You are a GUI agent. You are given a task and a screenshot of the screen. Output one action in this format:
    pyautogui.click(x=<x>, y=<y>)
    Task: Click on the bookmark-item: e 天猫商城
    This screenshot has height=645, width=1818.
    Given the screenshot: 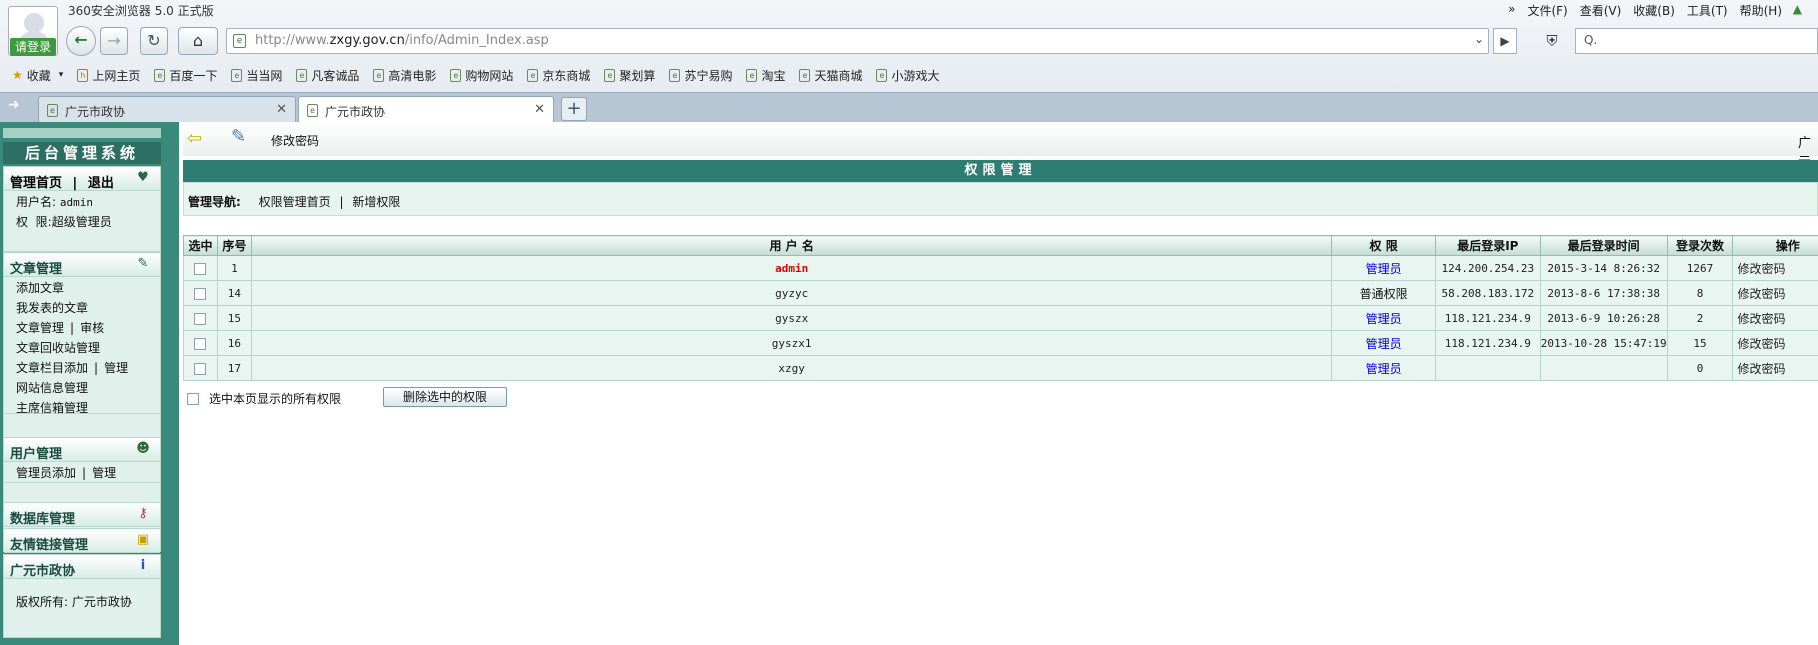 What is the action you would take?
    pyautogui.click(x=830, y=75)
    